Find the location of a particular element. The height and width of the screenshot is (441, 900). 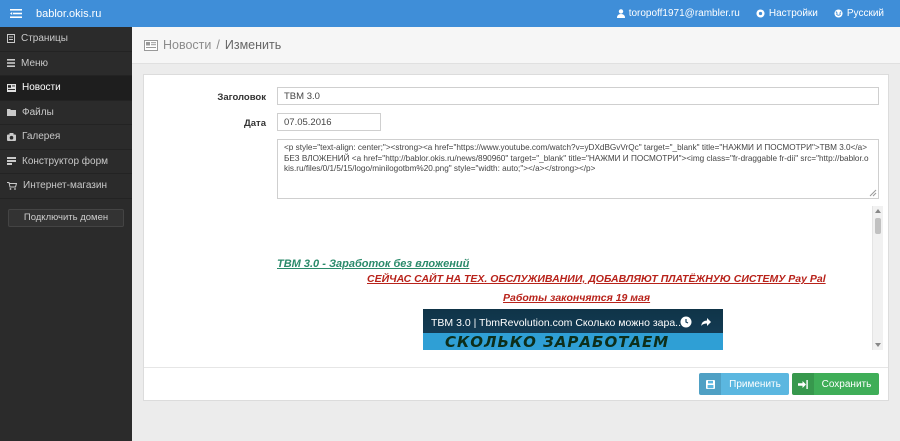

preview-scrollbar is located at coordinates (877, 278).